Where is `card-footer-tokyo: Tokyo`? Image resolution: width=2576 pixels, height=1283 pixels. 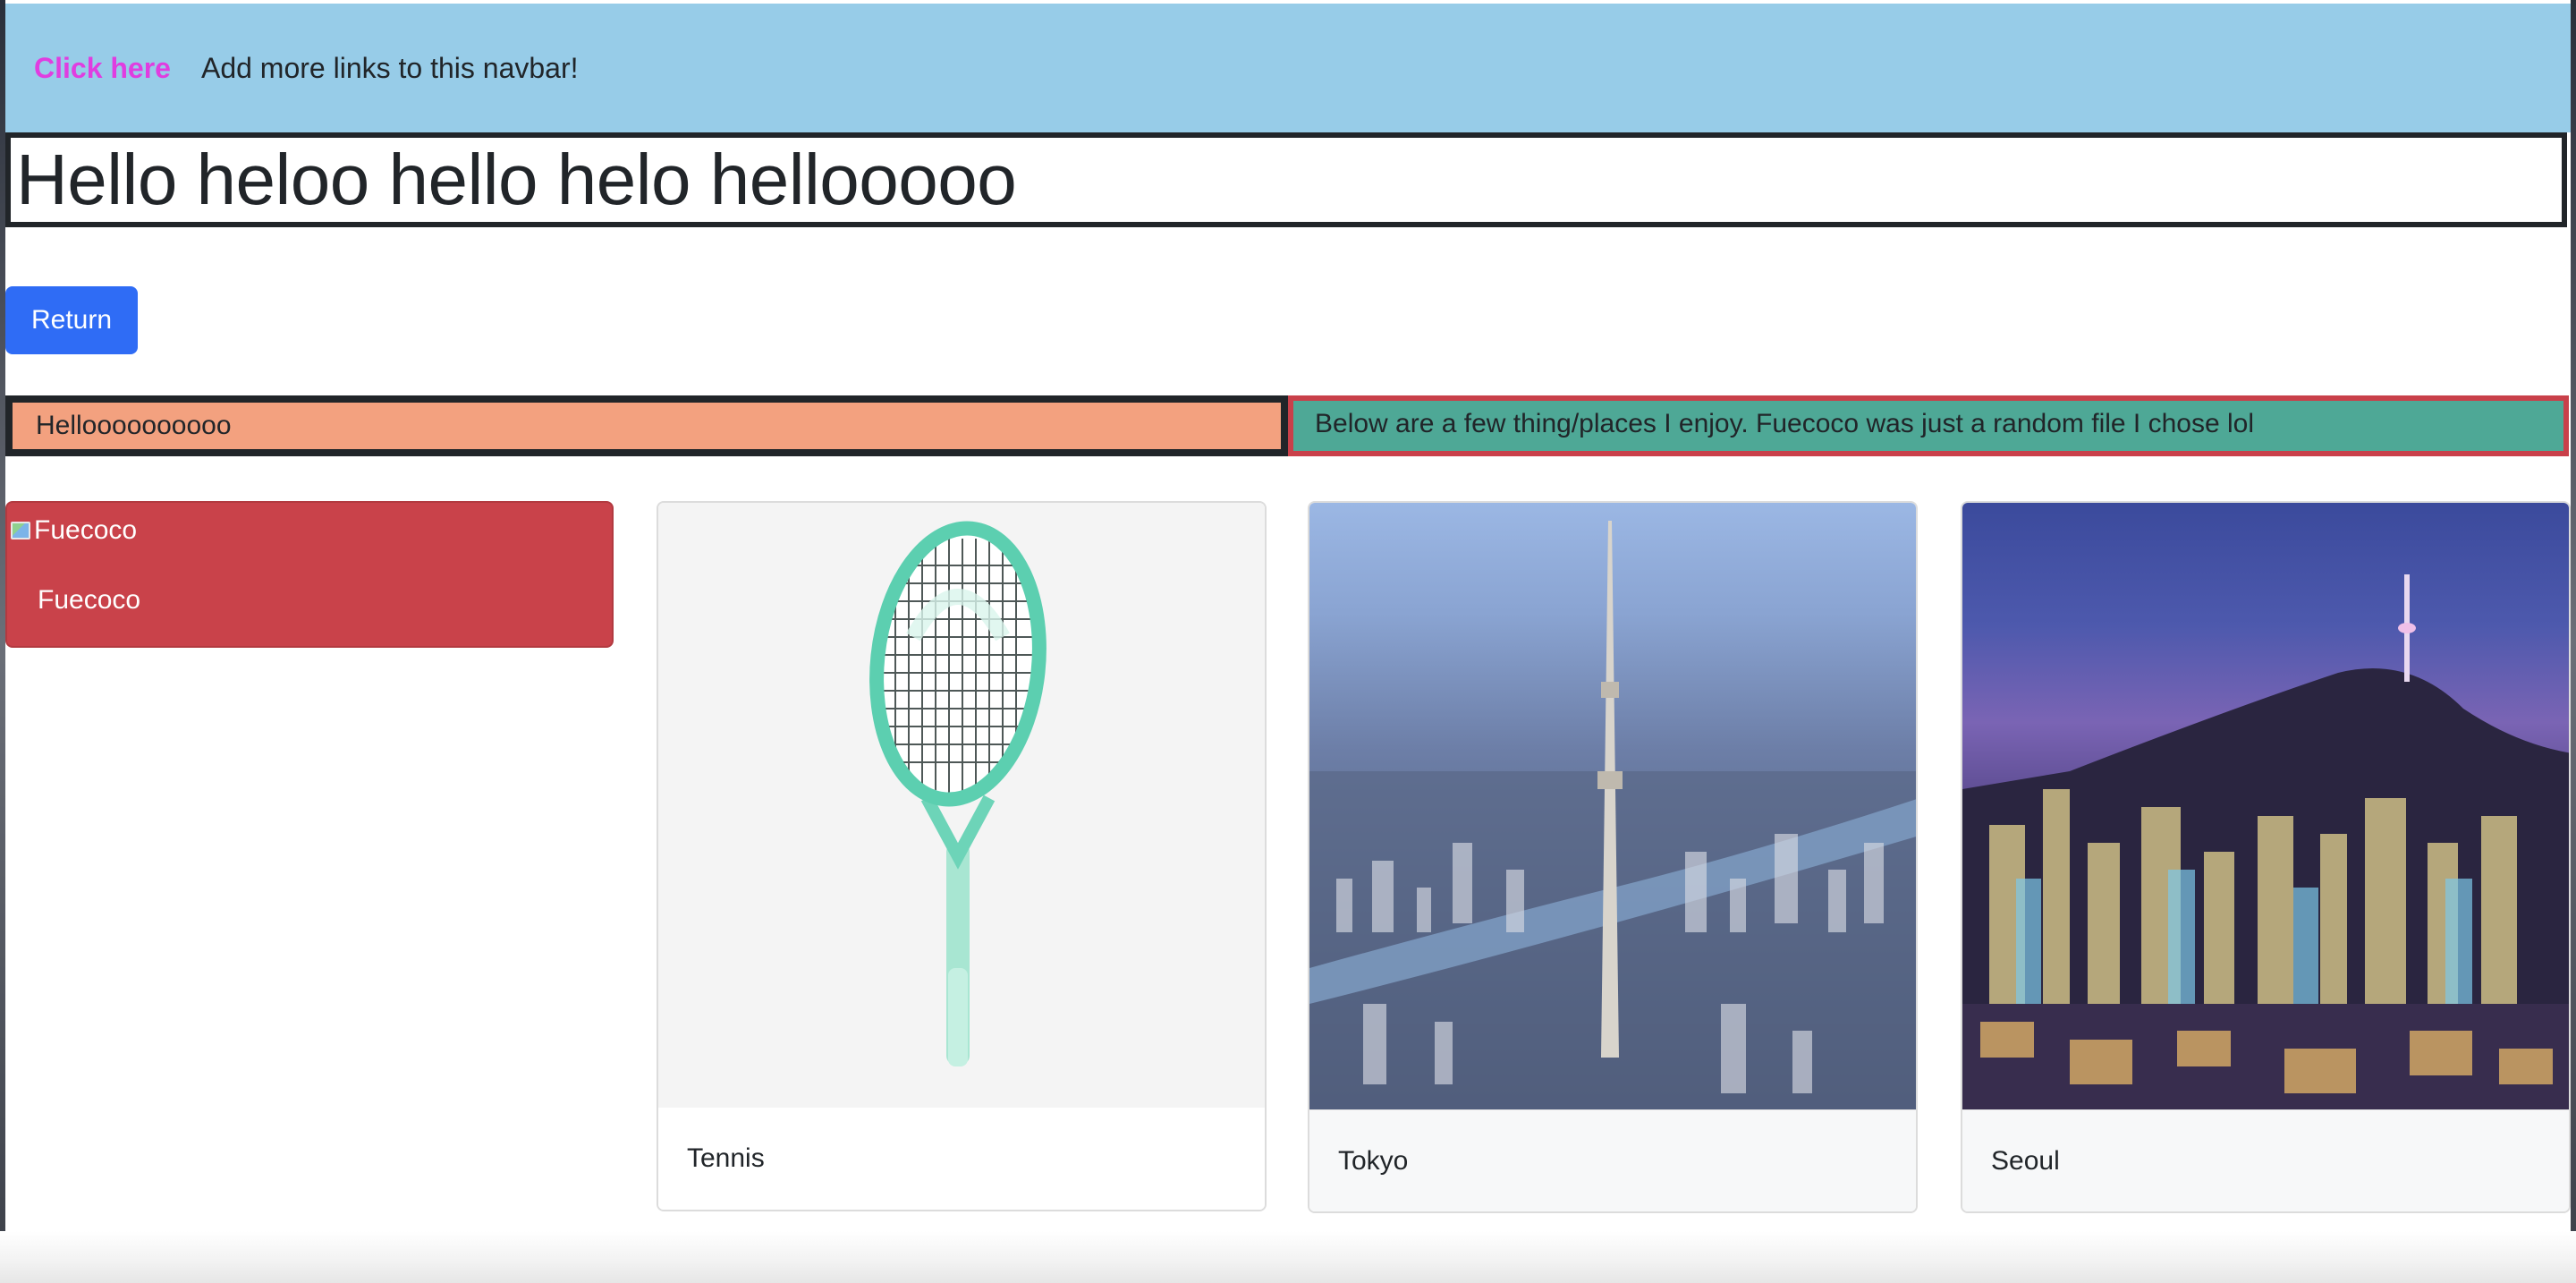
card-footer-tokyo: Tokyo is located at coordinates (1612, 1160).